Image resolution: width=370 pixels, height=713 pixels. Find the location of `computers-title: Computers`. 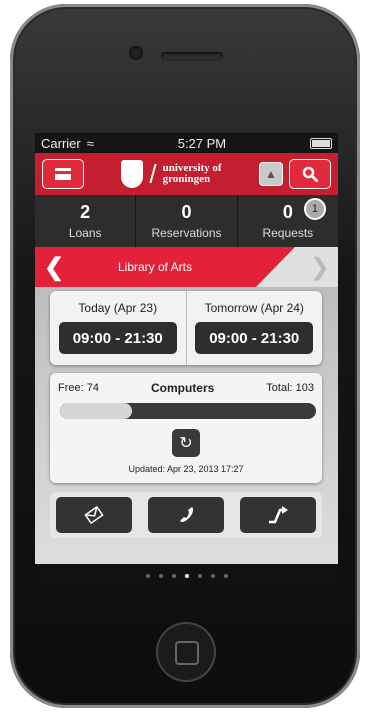

computers-title: Computers is located at coordinates (182, 388).